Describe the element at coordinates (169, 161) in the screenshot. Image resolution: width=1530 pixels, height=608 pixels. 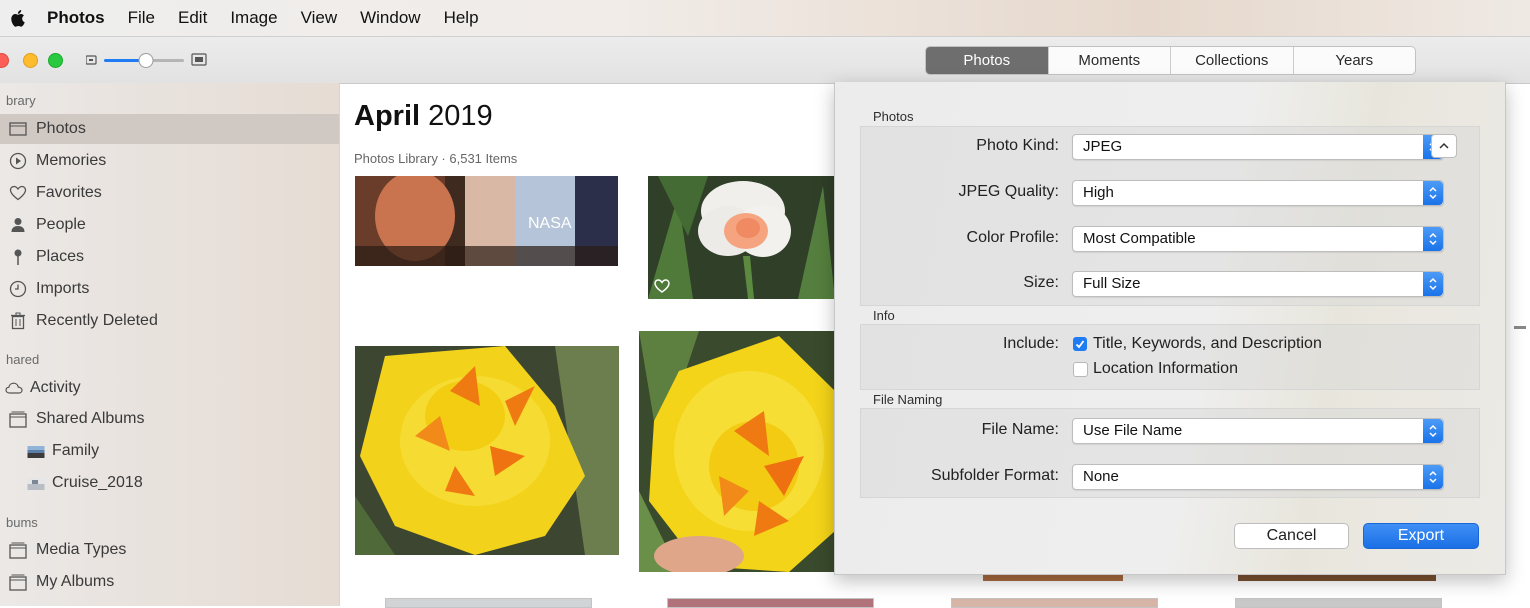
I see `sidebar-item-memories: Memories` at that location.